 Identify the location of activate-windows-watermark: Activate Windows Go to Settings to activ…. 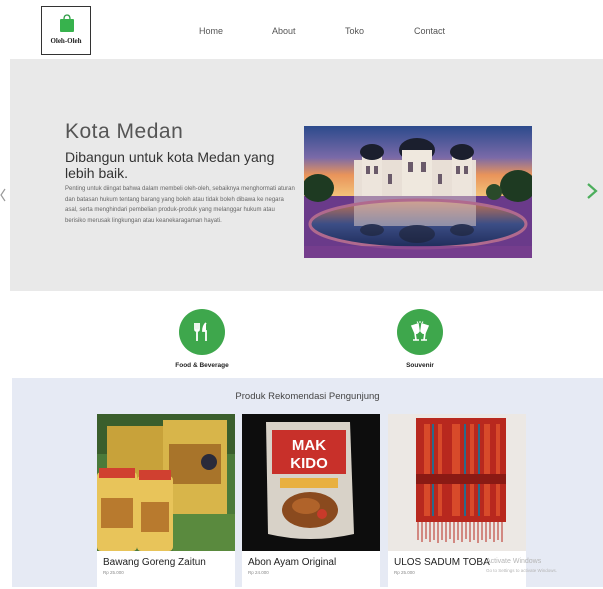
(521, 566).